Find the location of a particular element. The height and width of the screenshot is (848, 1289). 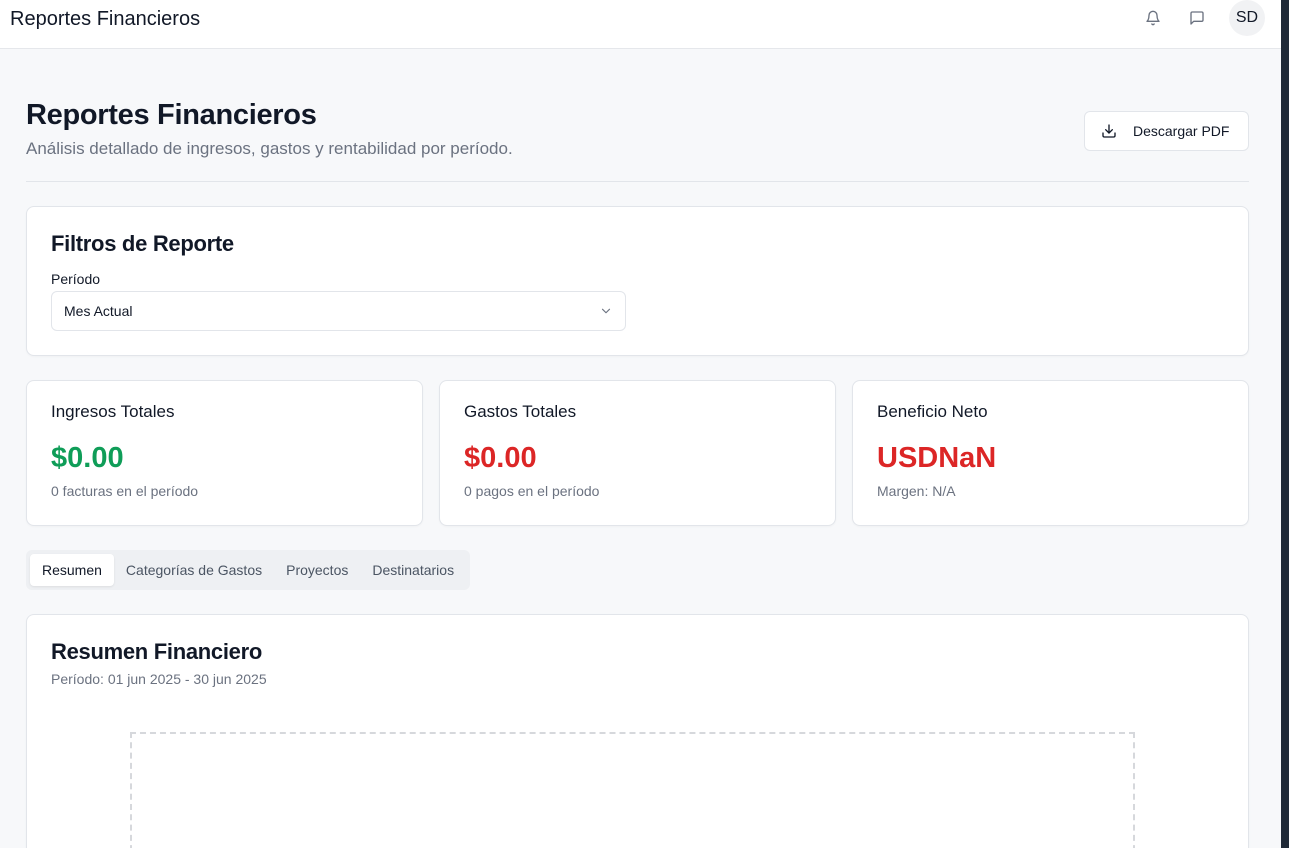

income-value: $0.00 is located at coordinates (87, 458).